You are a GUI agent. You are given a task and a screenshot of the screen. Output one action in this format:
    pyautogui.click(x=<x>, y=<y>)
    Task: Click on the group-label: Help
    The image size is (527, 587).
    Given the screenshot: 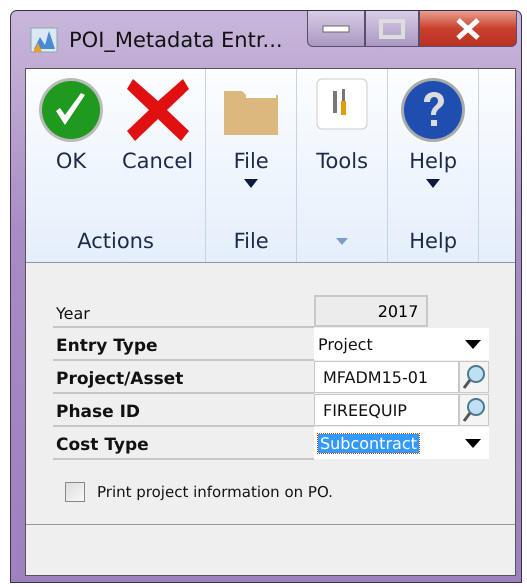 What is the action you would take?
    pyautogui.click(x=433, y=241)
    